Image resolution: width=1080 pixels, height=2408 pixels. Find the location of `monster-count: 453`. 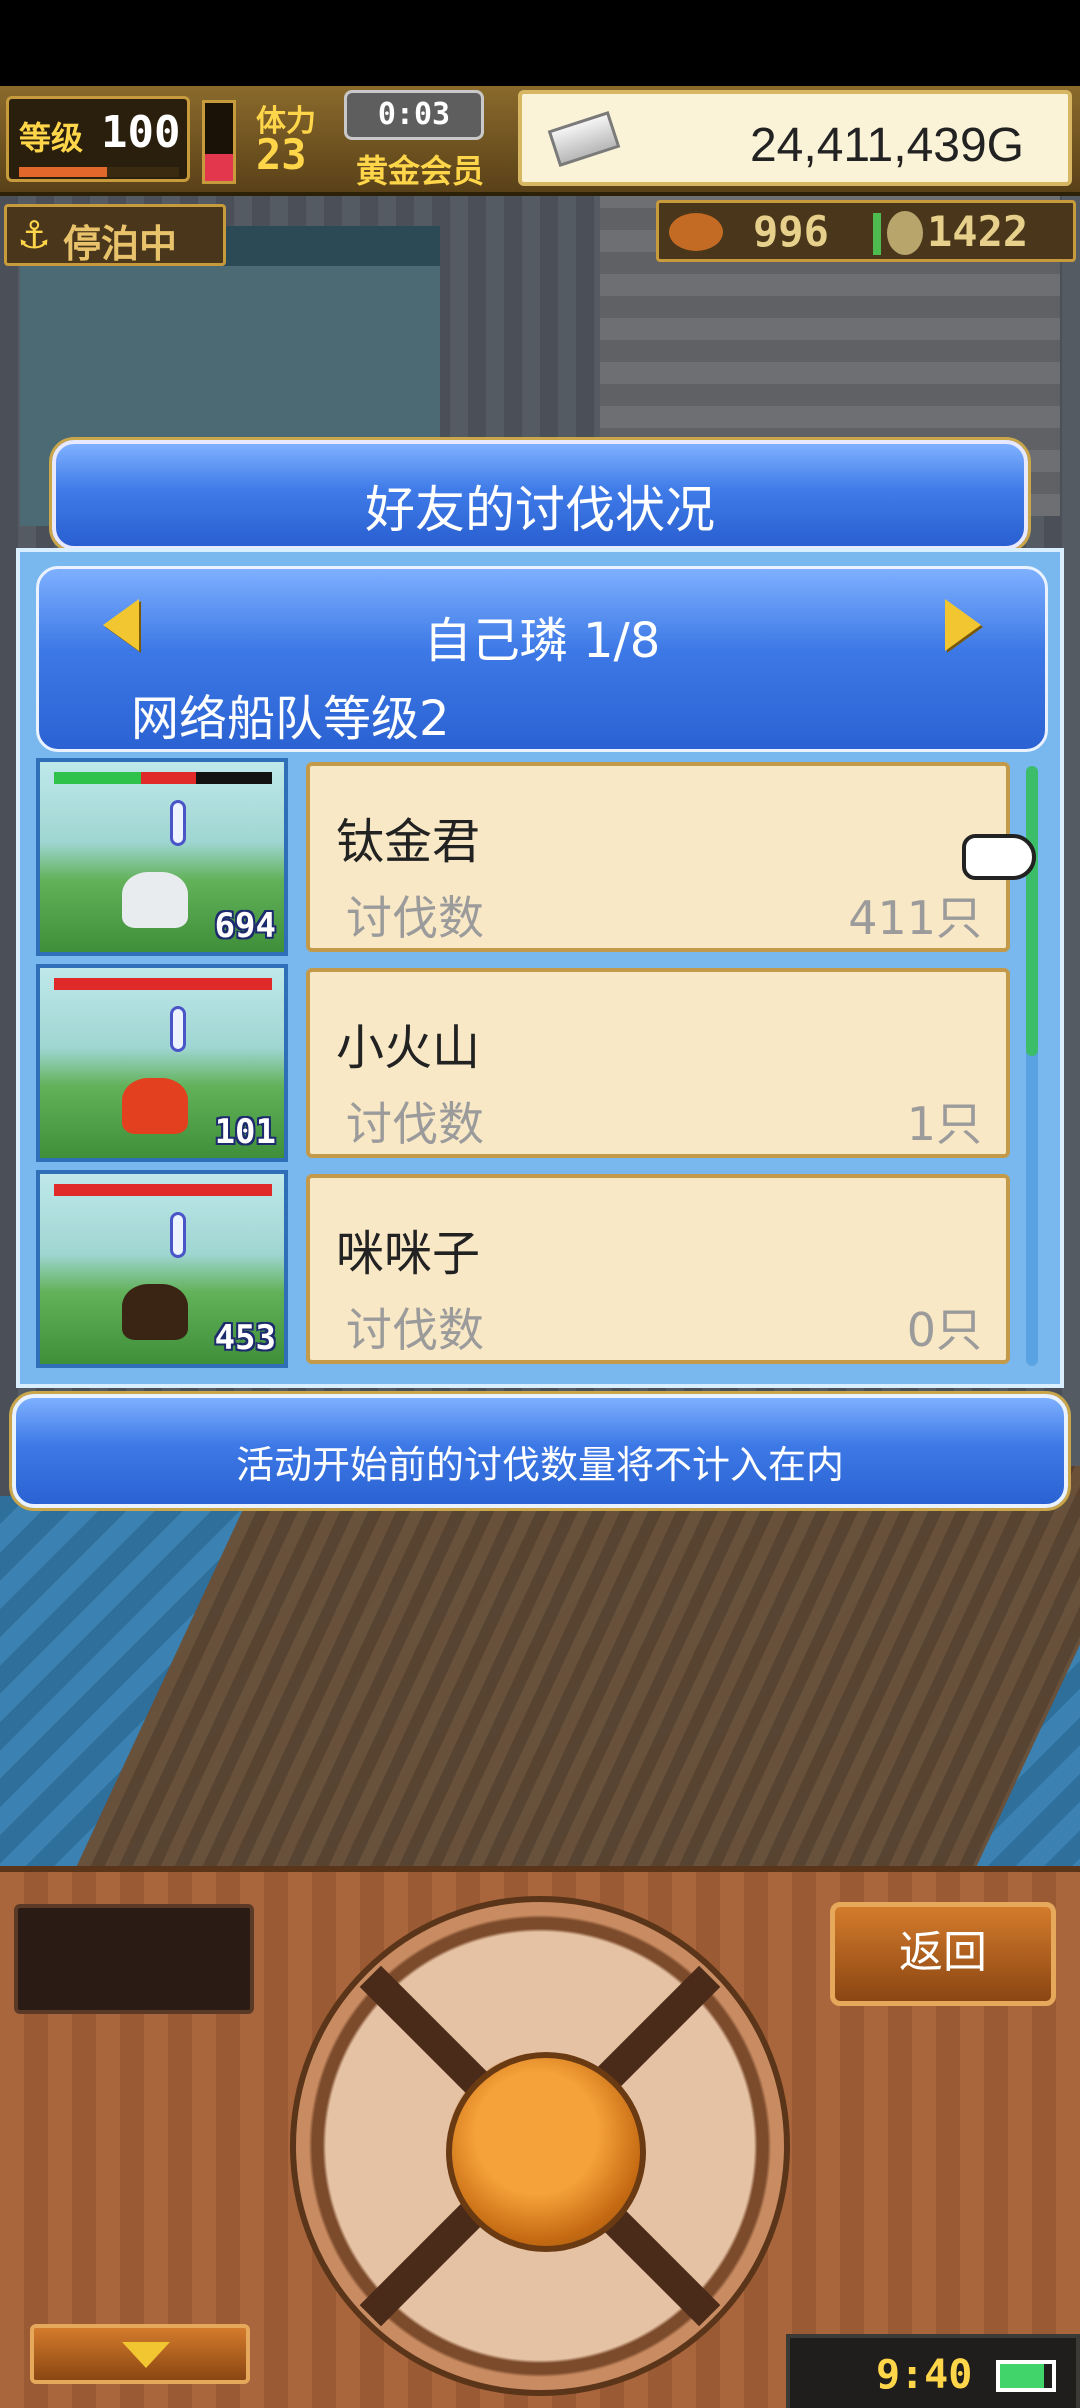

monster-count: 453 is located at coordinates (245, 1338).